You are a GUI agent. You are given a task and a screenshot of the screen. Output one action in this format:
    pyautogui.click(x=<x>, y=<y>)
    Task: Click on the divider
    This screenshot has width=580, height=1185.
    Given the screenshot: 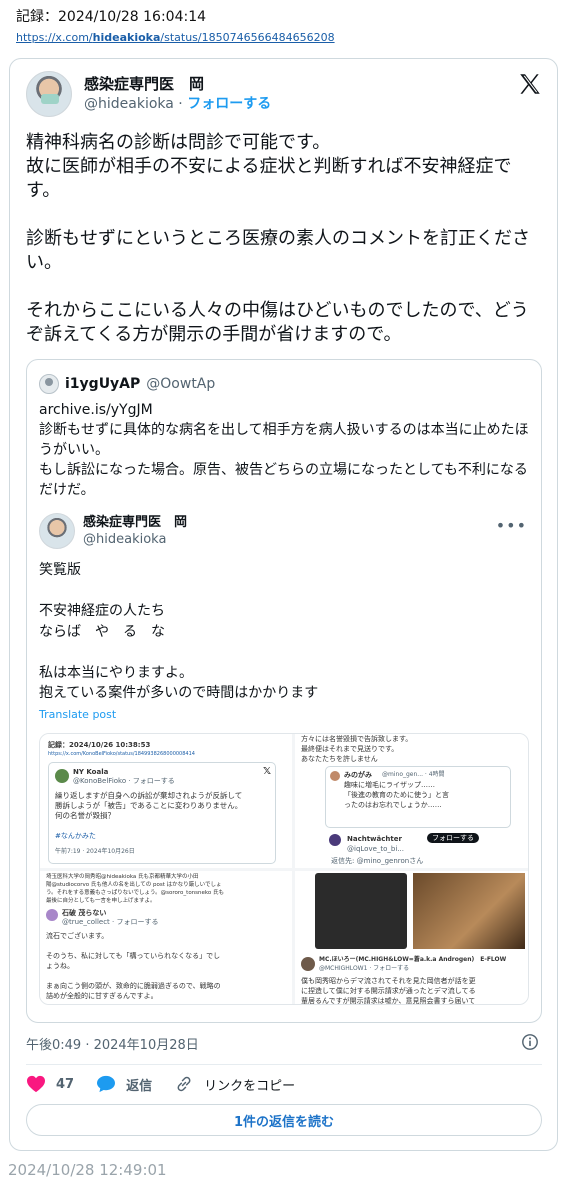 What is the action you would take?
    pyautogui.click(x=284, y=1064)
    